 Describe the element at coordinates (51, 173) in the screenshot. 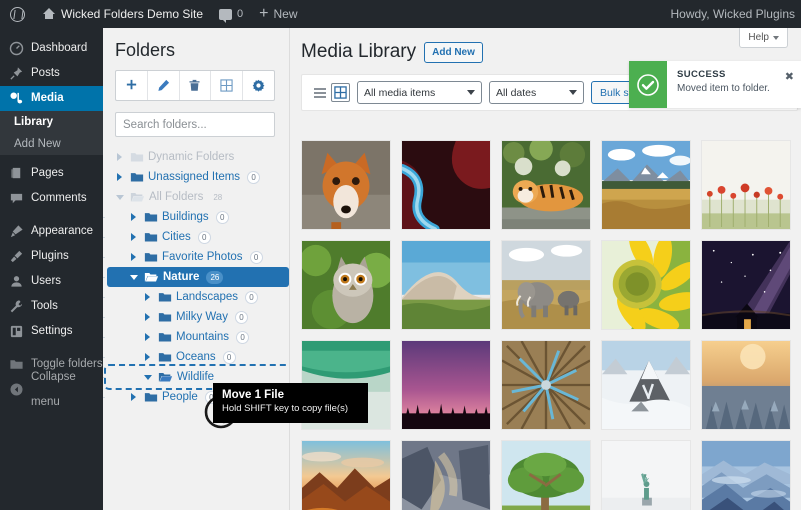

I see `sidebar-item-pages: Pages` at that location.